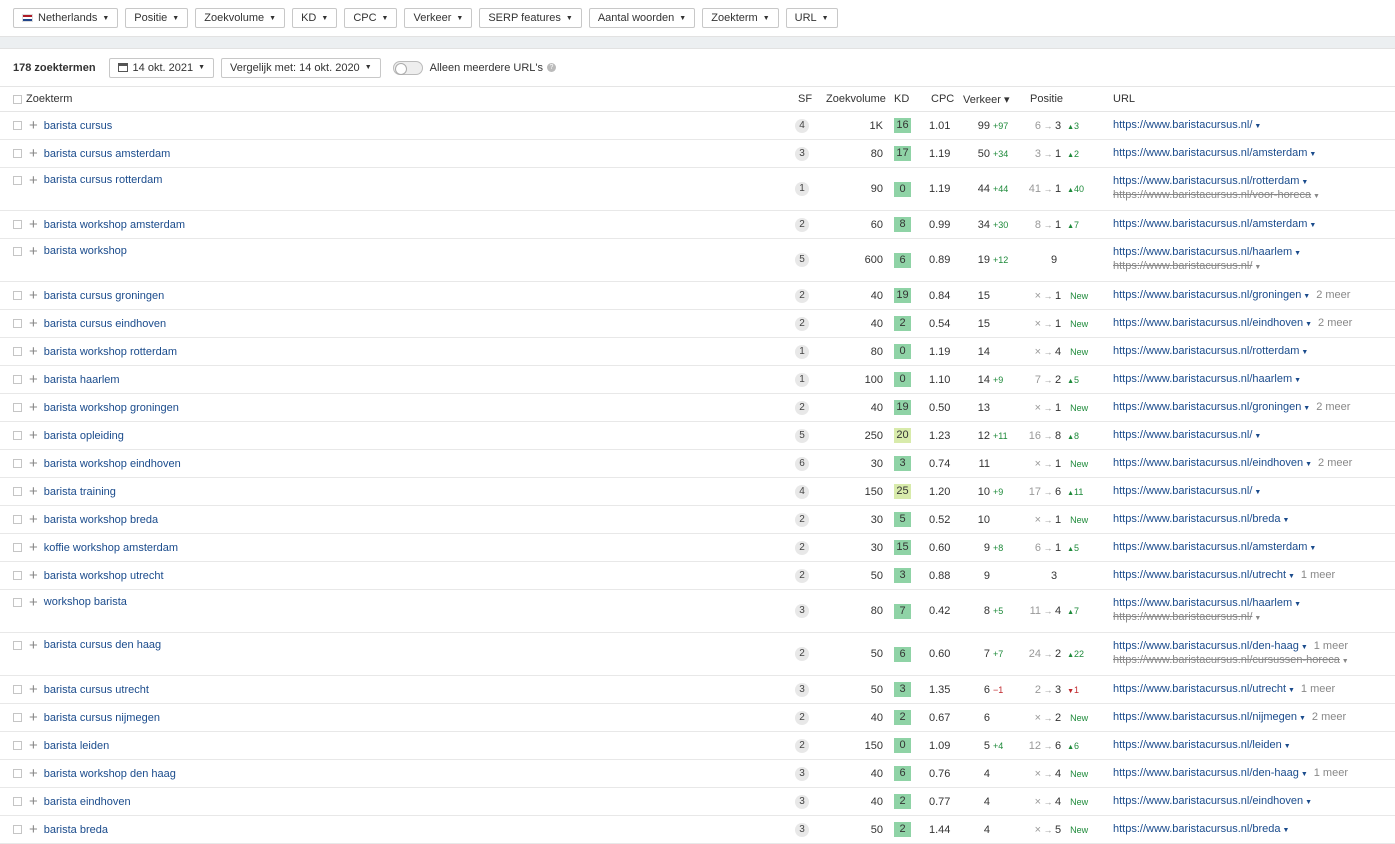 The width and height of the screenshot is (1395, 844). What do you see at coordinates (1331, 646) in the screenshot?
I see `more-urls-link: 1 meer` at bounding box center [1331, 646].